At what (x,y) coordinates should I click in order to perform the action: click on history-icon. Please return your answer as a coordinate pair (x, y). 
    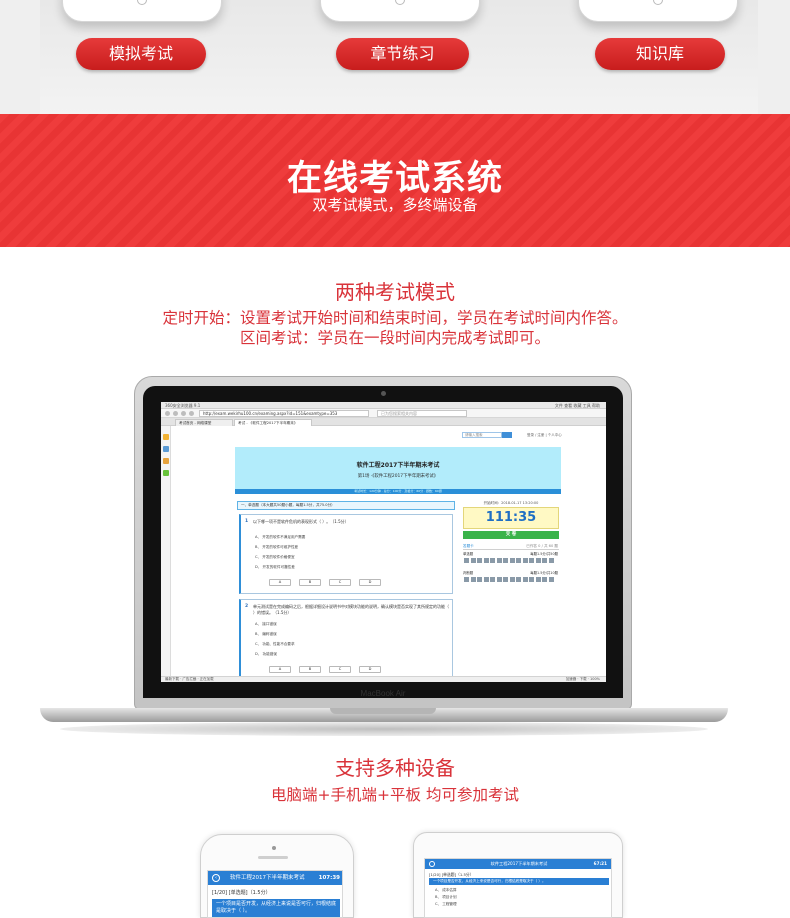
    Looking at the image, I should click on (166, 449).